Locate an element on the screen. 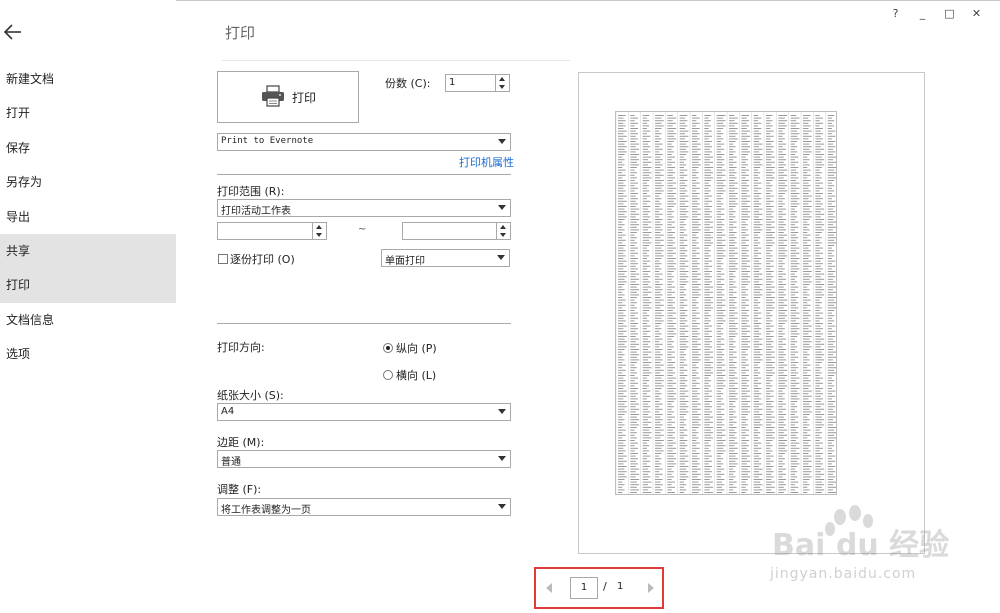 The height and width of the screenshot is (613, 1000). paper-size-select: A4 is located at coordinates (364, 412).